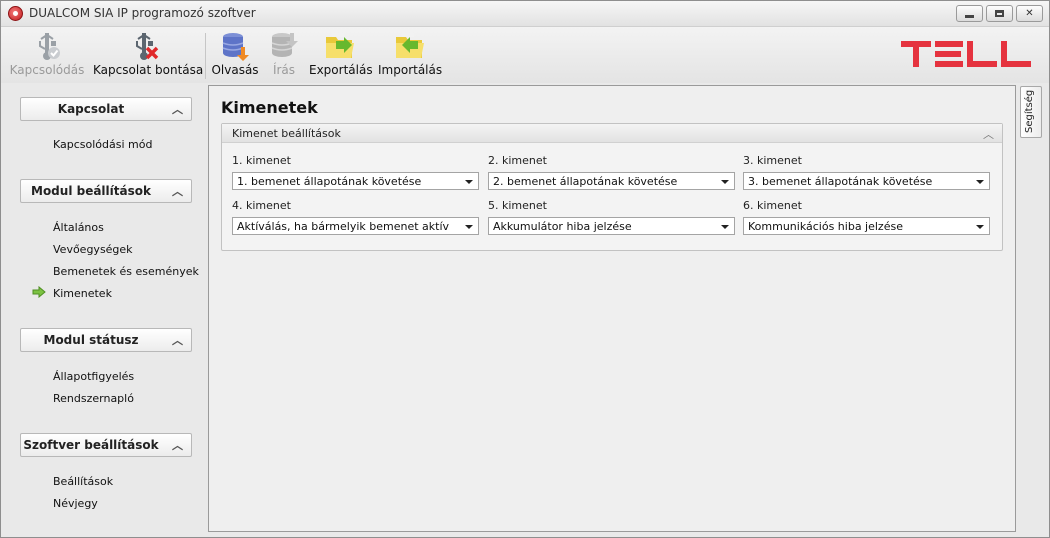 The width and height of the screenshot is (1050, 538). I want to click on output-2-label: 2. kimenet, so click(517, 160).